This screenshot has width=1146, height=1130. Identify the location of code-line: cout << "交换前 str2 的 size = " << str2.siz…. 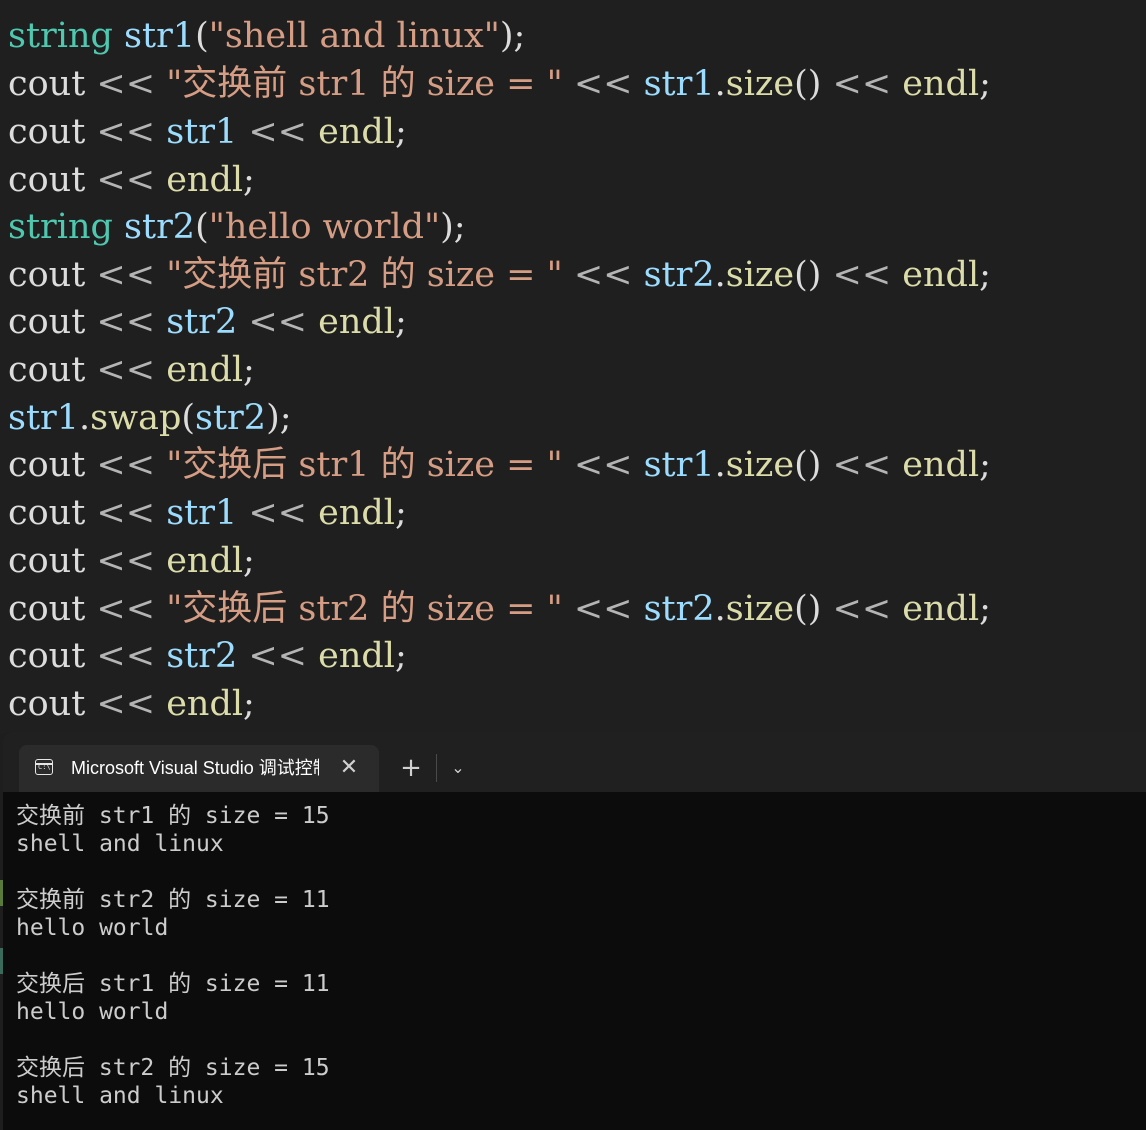
(499, 275).